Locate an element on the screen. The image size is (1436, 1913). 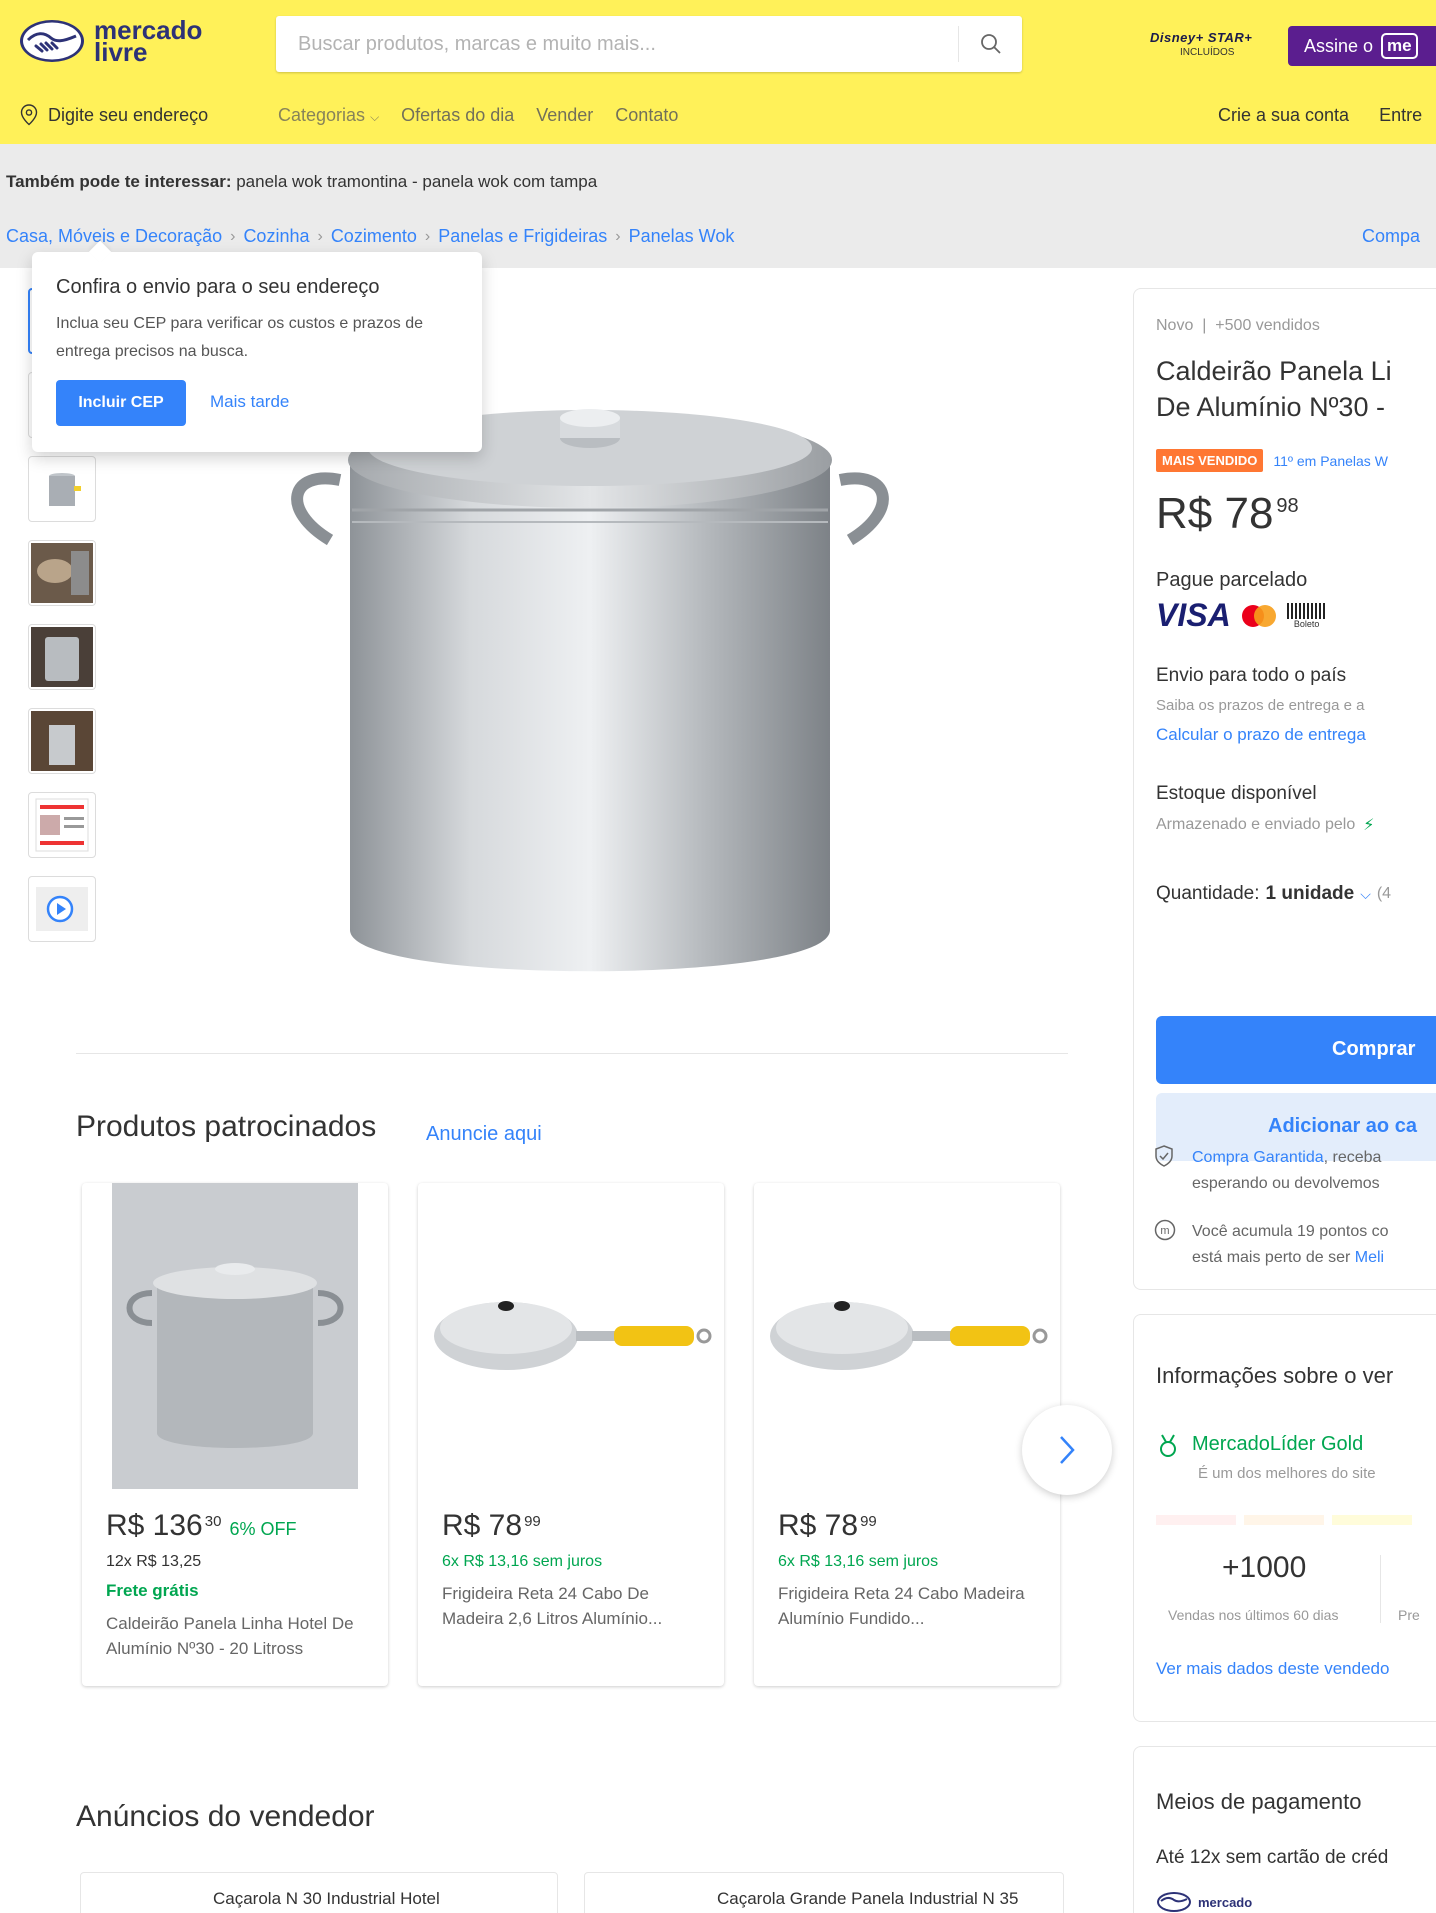
breadcrumb-item: Panelas Wok is located at coordinates (682, 236).